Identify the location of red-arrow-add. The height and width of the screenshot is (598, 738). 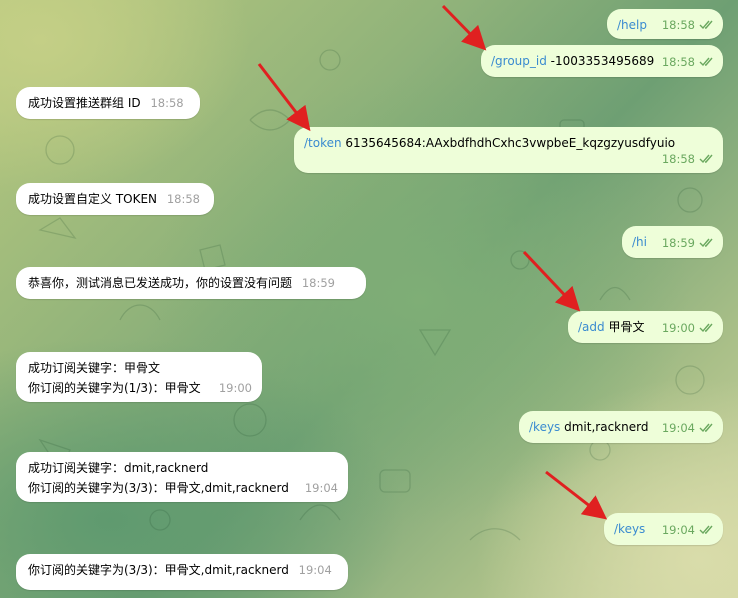
(551, 281).